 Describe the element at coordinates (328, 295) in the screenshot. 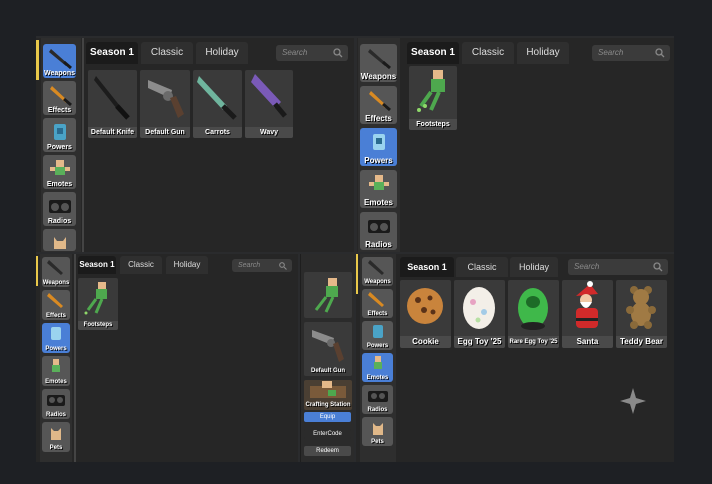

I see `item-card` at that location.